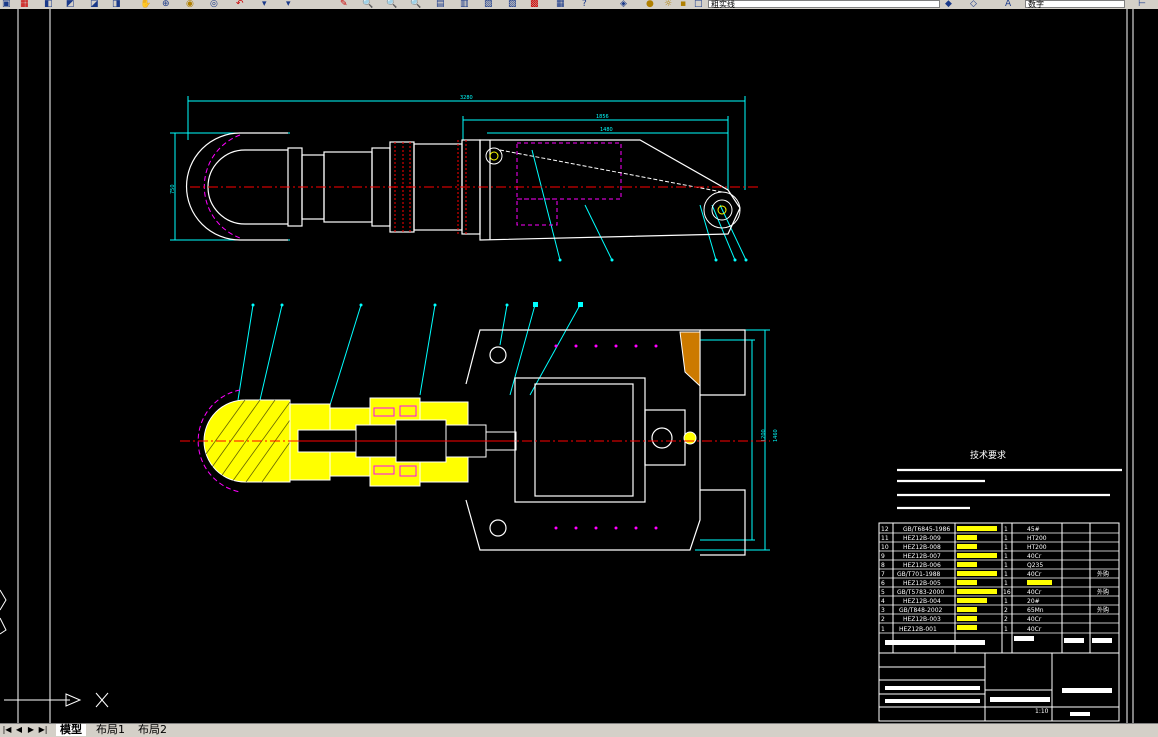 Image resolution: width=1158 pixels, height=737 pixels. Describe the element at coordinates (214, 4) in the screenshot. I see `zoom-previous-icon: ◎` at that location.